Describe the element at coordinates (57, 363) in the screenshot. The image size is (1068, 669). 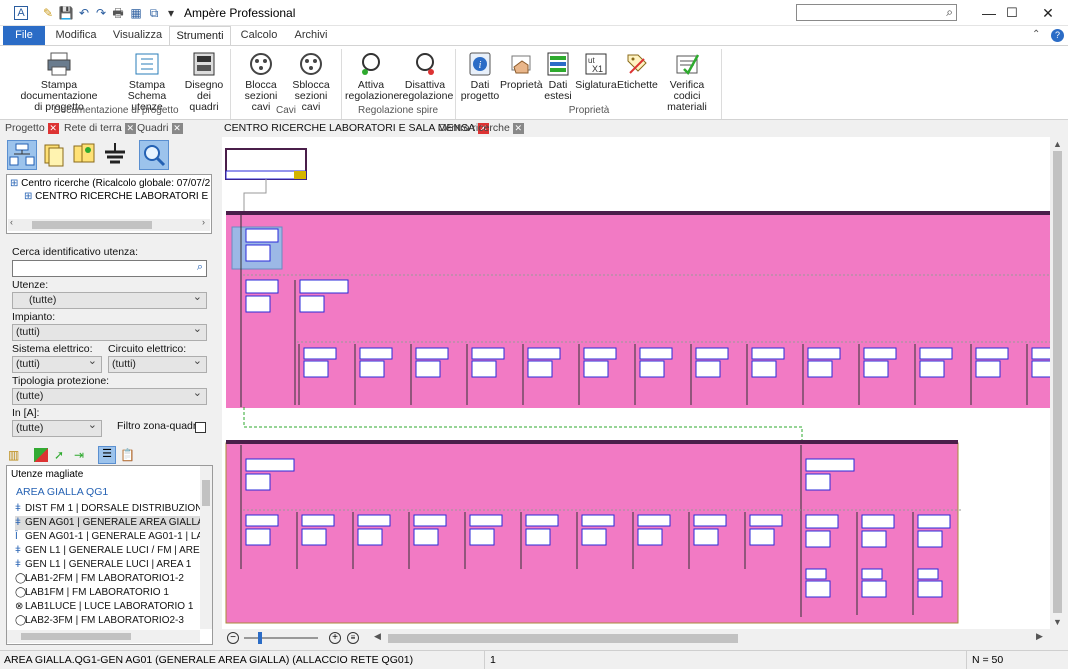
I see `sistema-select: (tutti)` at that location.